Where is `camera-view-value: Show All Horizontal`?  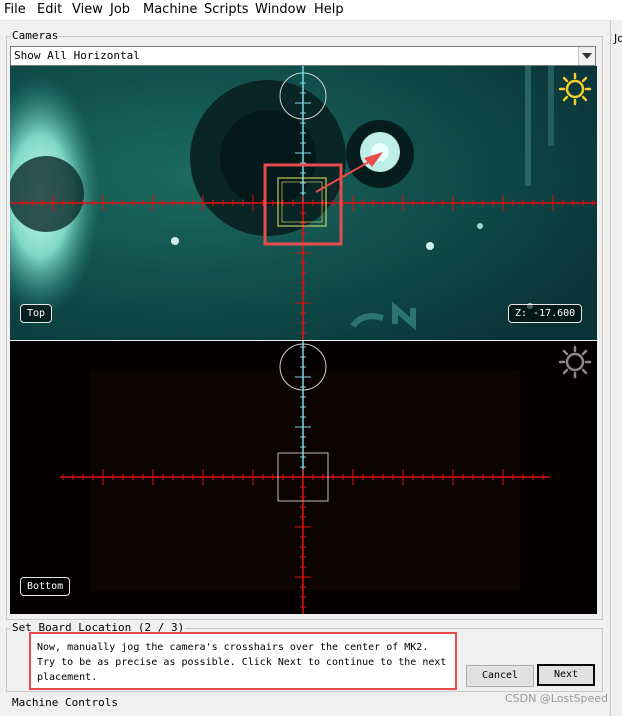 camera-view-value: Show All Horizontal is located at coordinates (77, 55).